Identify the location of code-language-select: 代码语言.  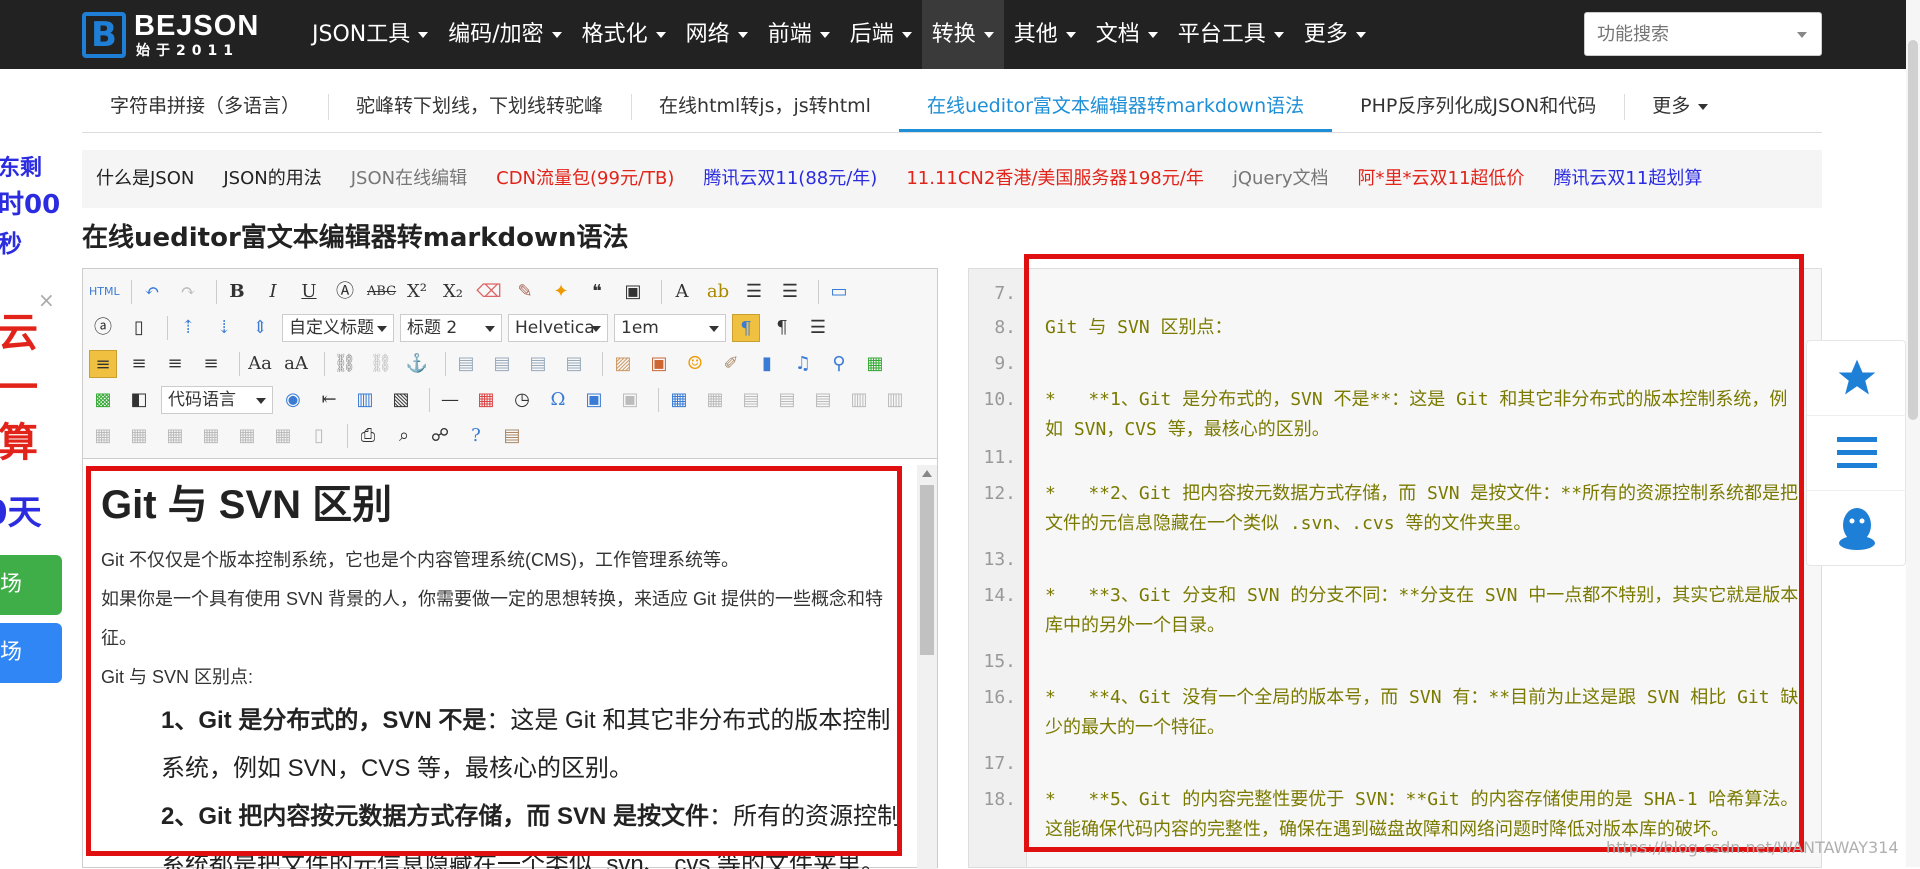
(217, 400).